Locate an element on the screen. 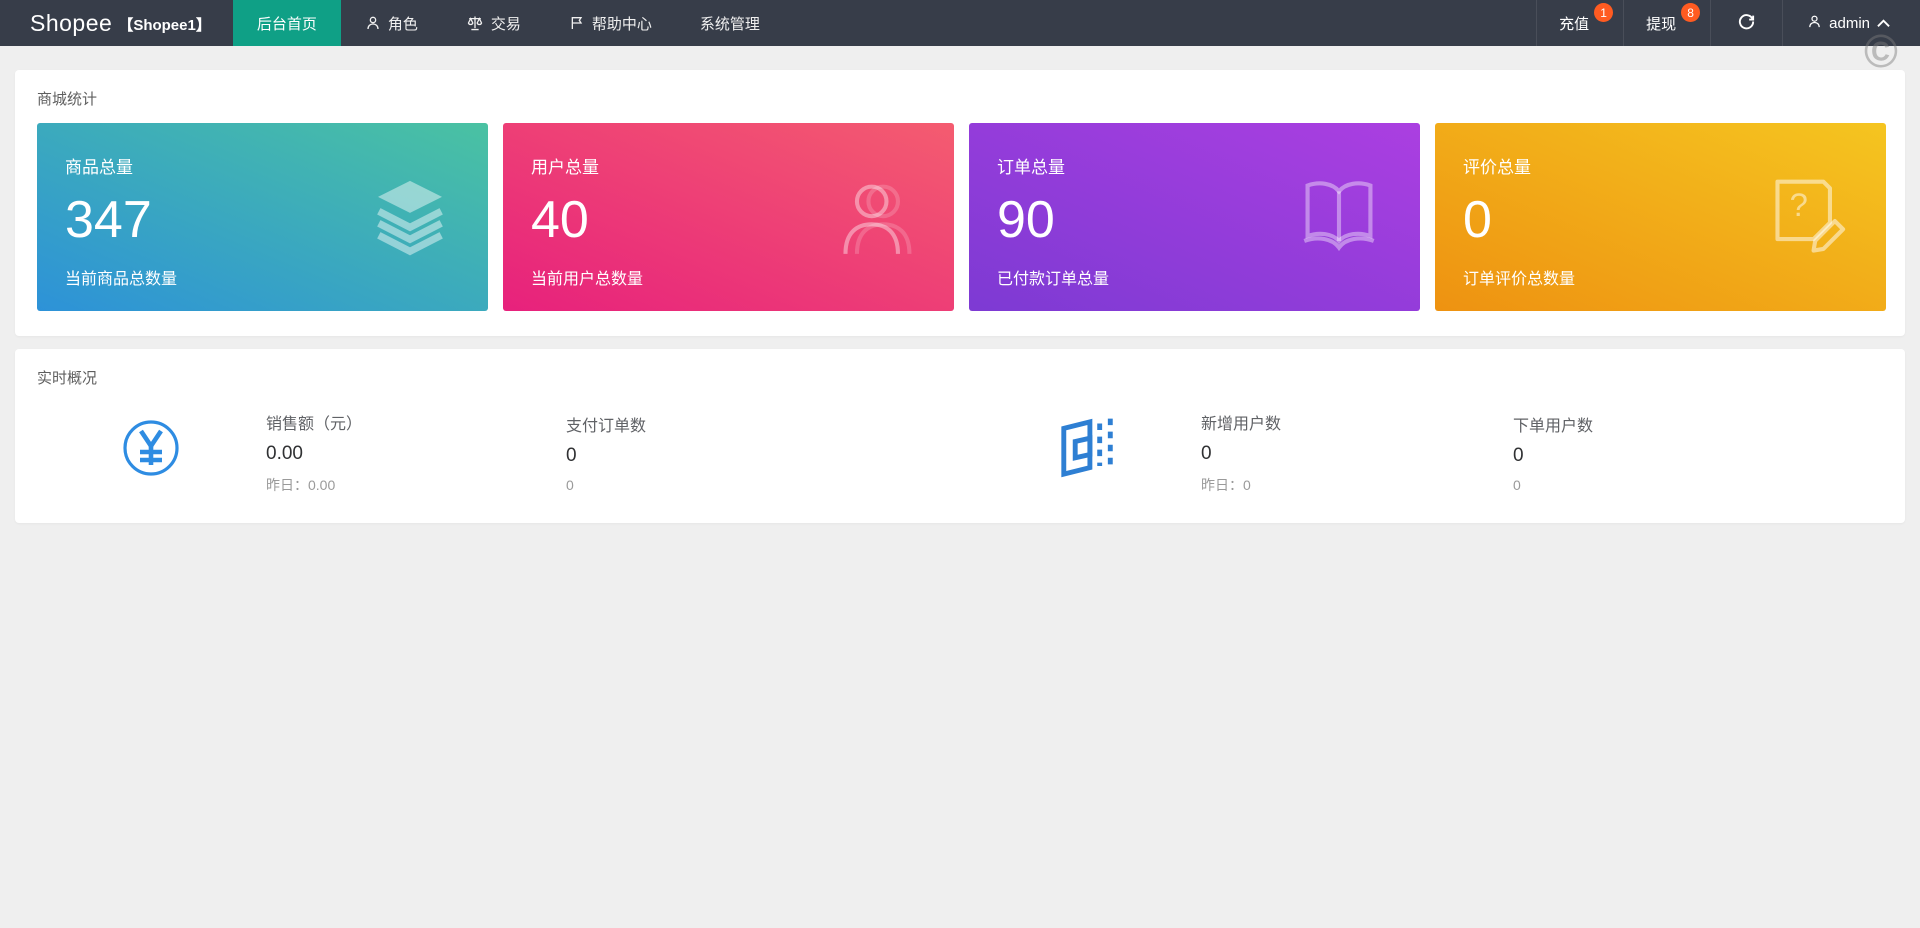  nav-item-label: 帮助中心 is located at coordinates (621, 24).